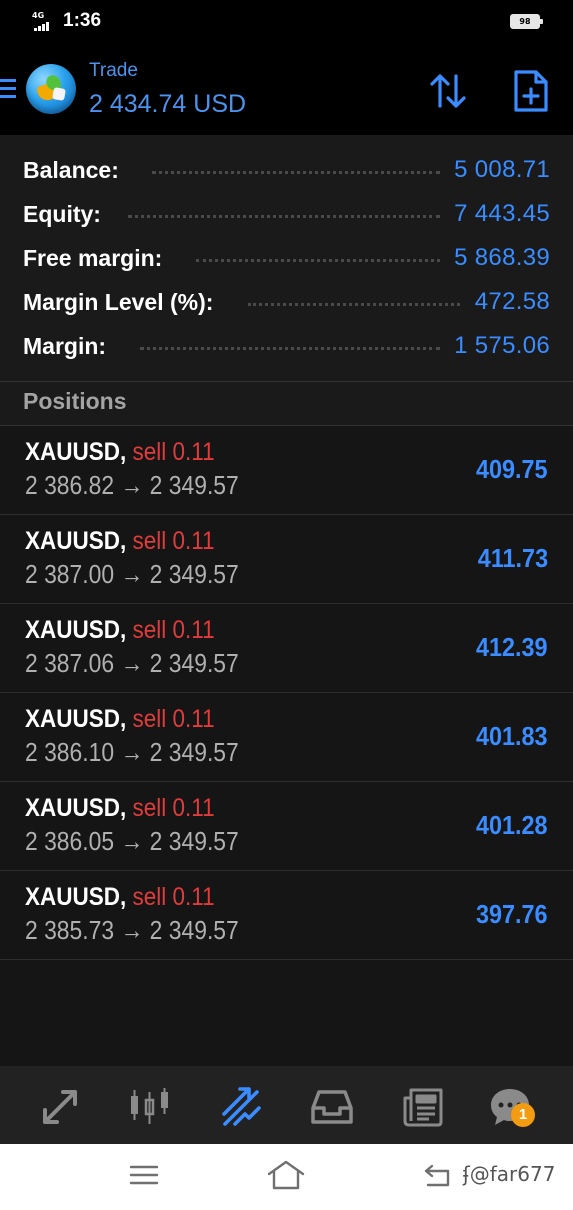  What do you see at coordinates (512, 469) in the screenshot?
I see `position-profit: 409.75` at bounding box center [512, 469].